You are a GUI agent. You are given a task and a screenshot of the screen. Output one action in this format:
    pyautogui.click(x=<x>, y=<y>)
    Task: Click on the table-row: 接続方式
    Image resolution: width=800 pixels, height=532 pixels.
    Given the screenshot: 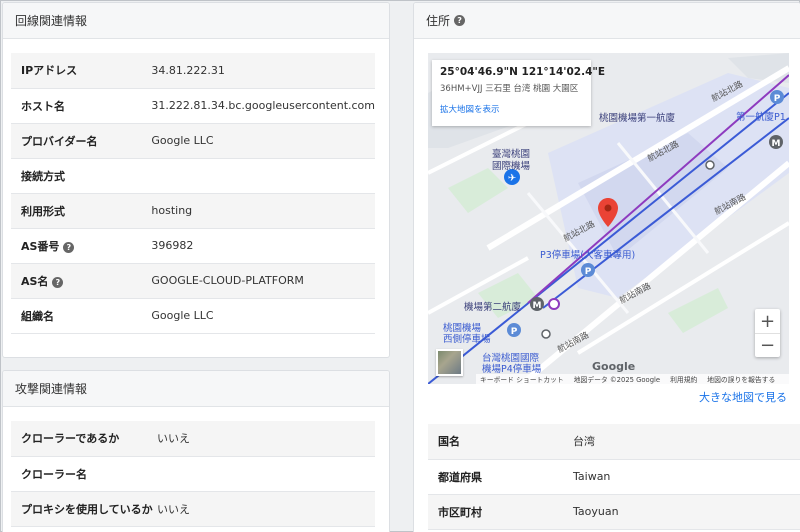 What is the action you would take?
    pyautogui.click(x=193, y=175)
    